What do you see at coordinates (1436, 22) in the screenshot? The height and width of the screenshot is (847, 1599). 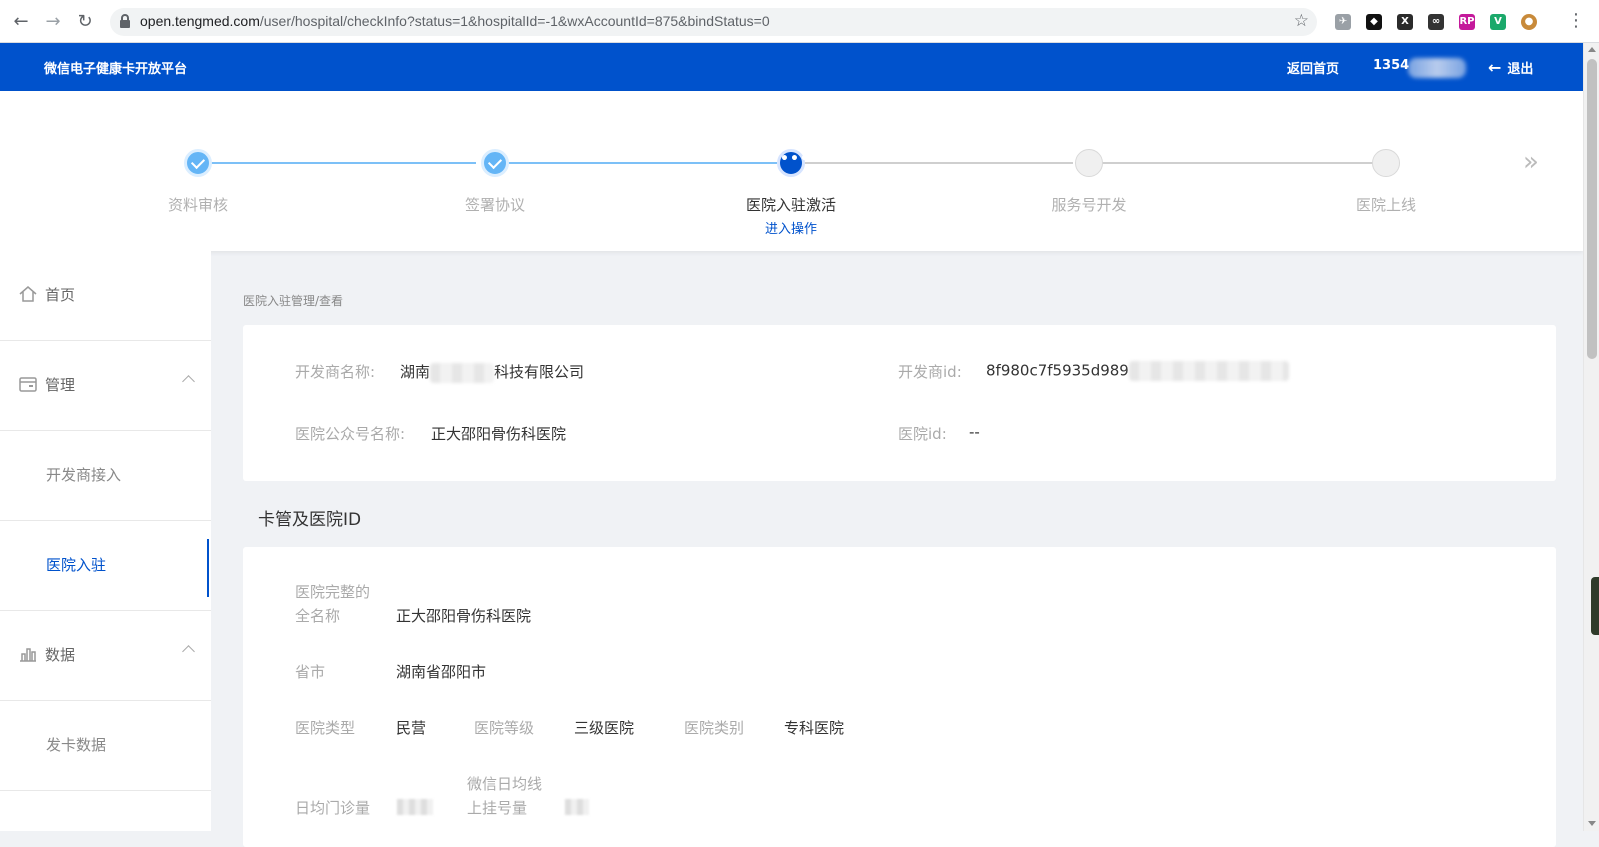 I see `glasses-extension-icon: ∞` at bounding box center [1436, 22].